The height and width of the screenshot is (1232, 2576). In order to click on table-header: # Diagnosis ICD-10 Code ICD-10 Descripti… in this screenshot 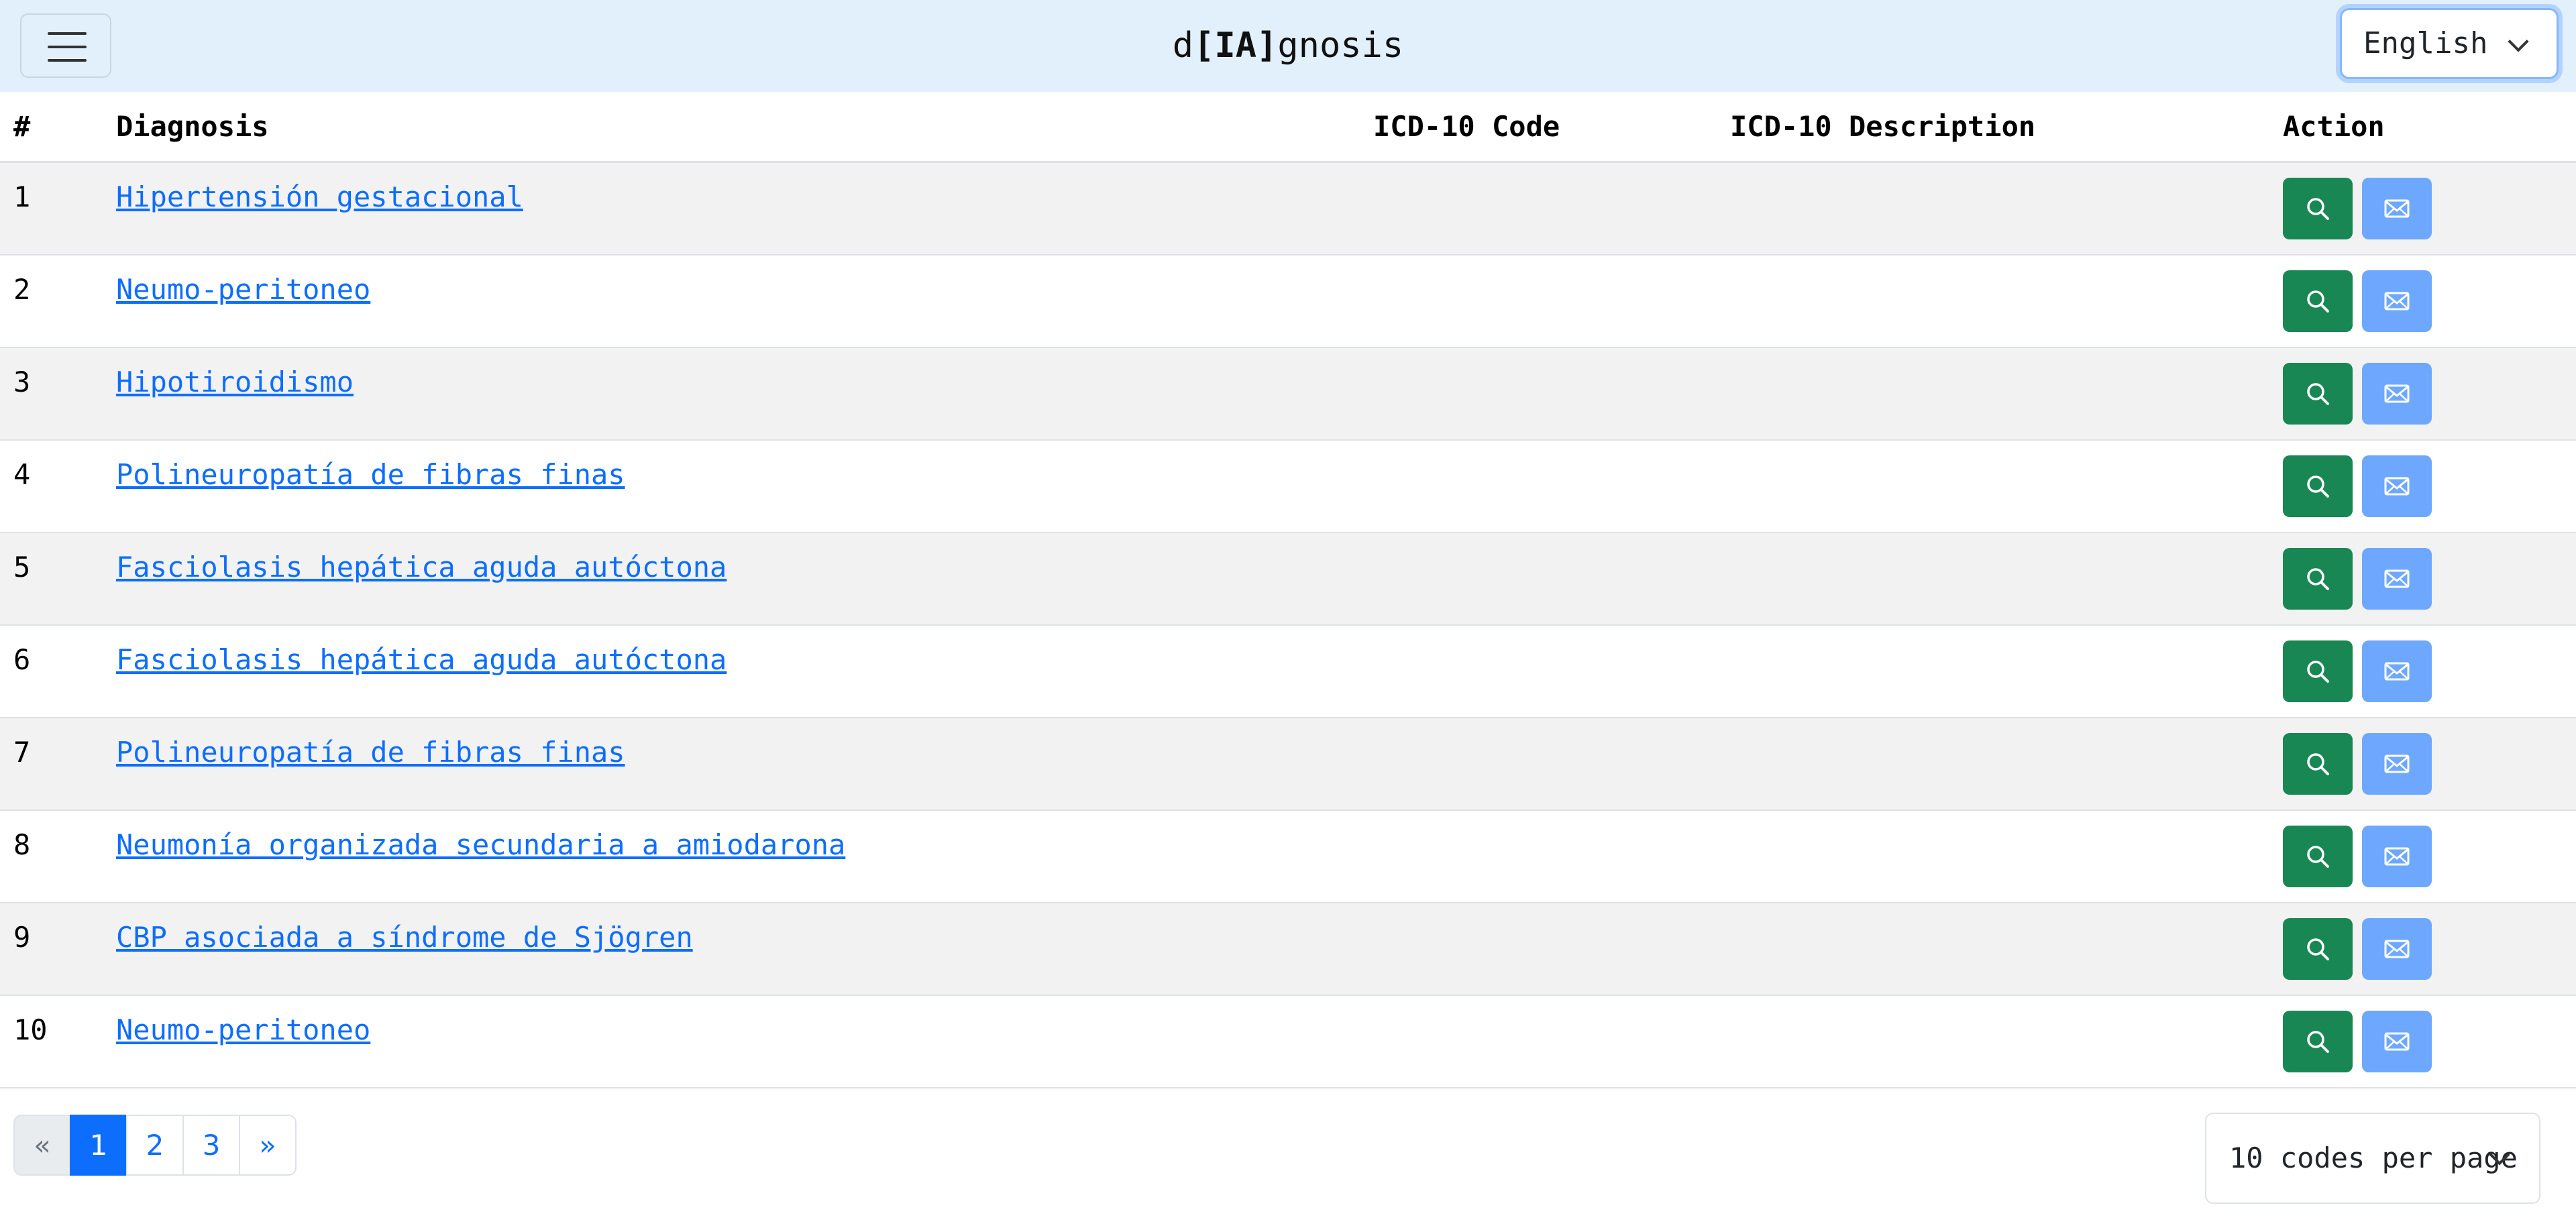, I will do `click(1288, 127)`.